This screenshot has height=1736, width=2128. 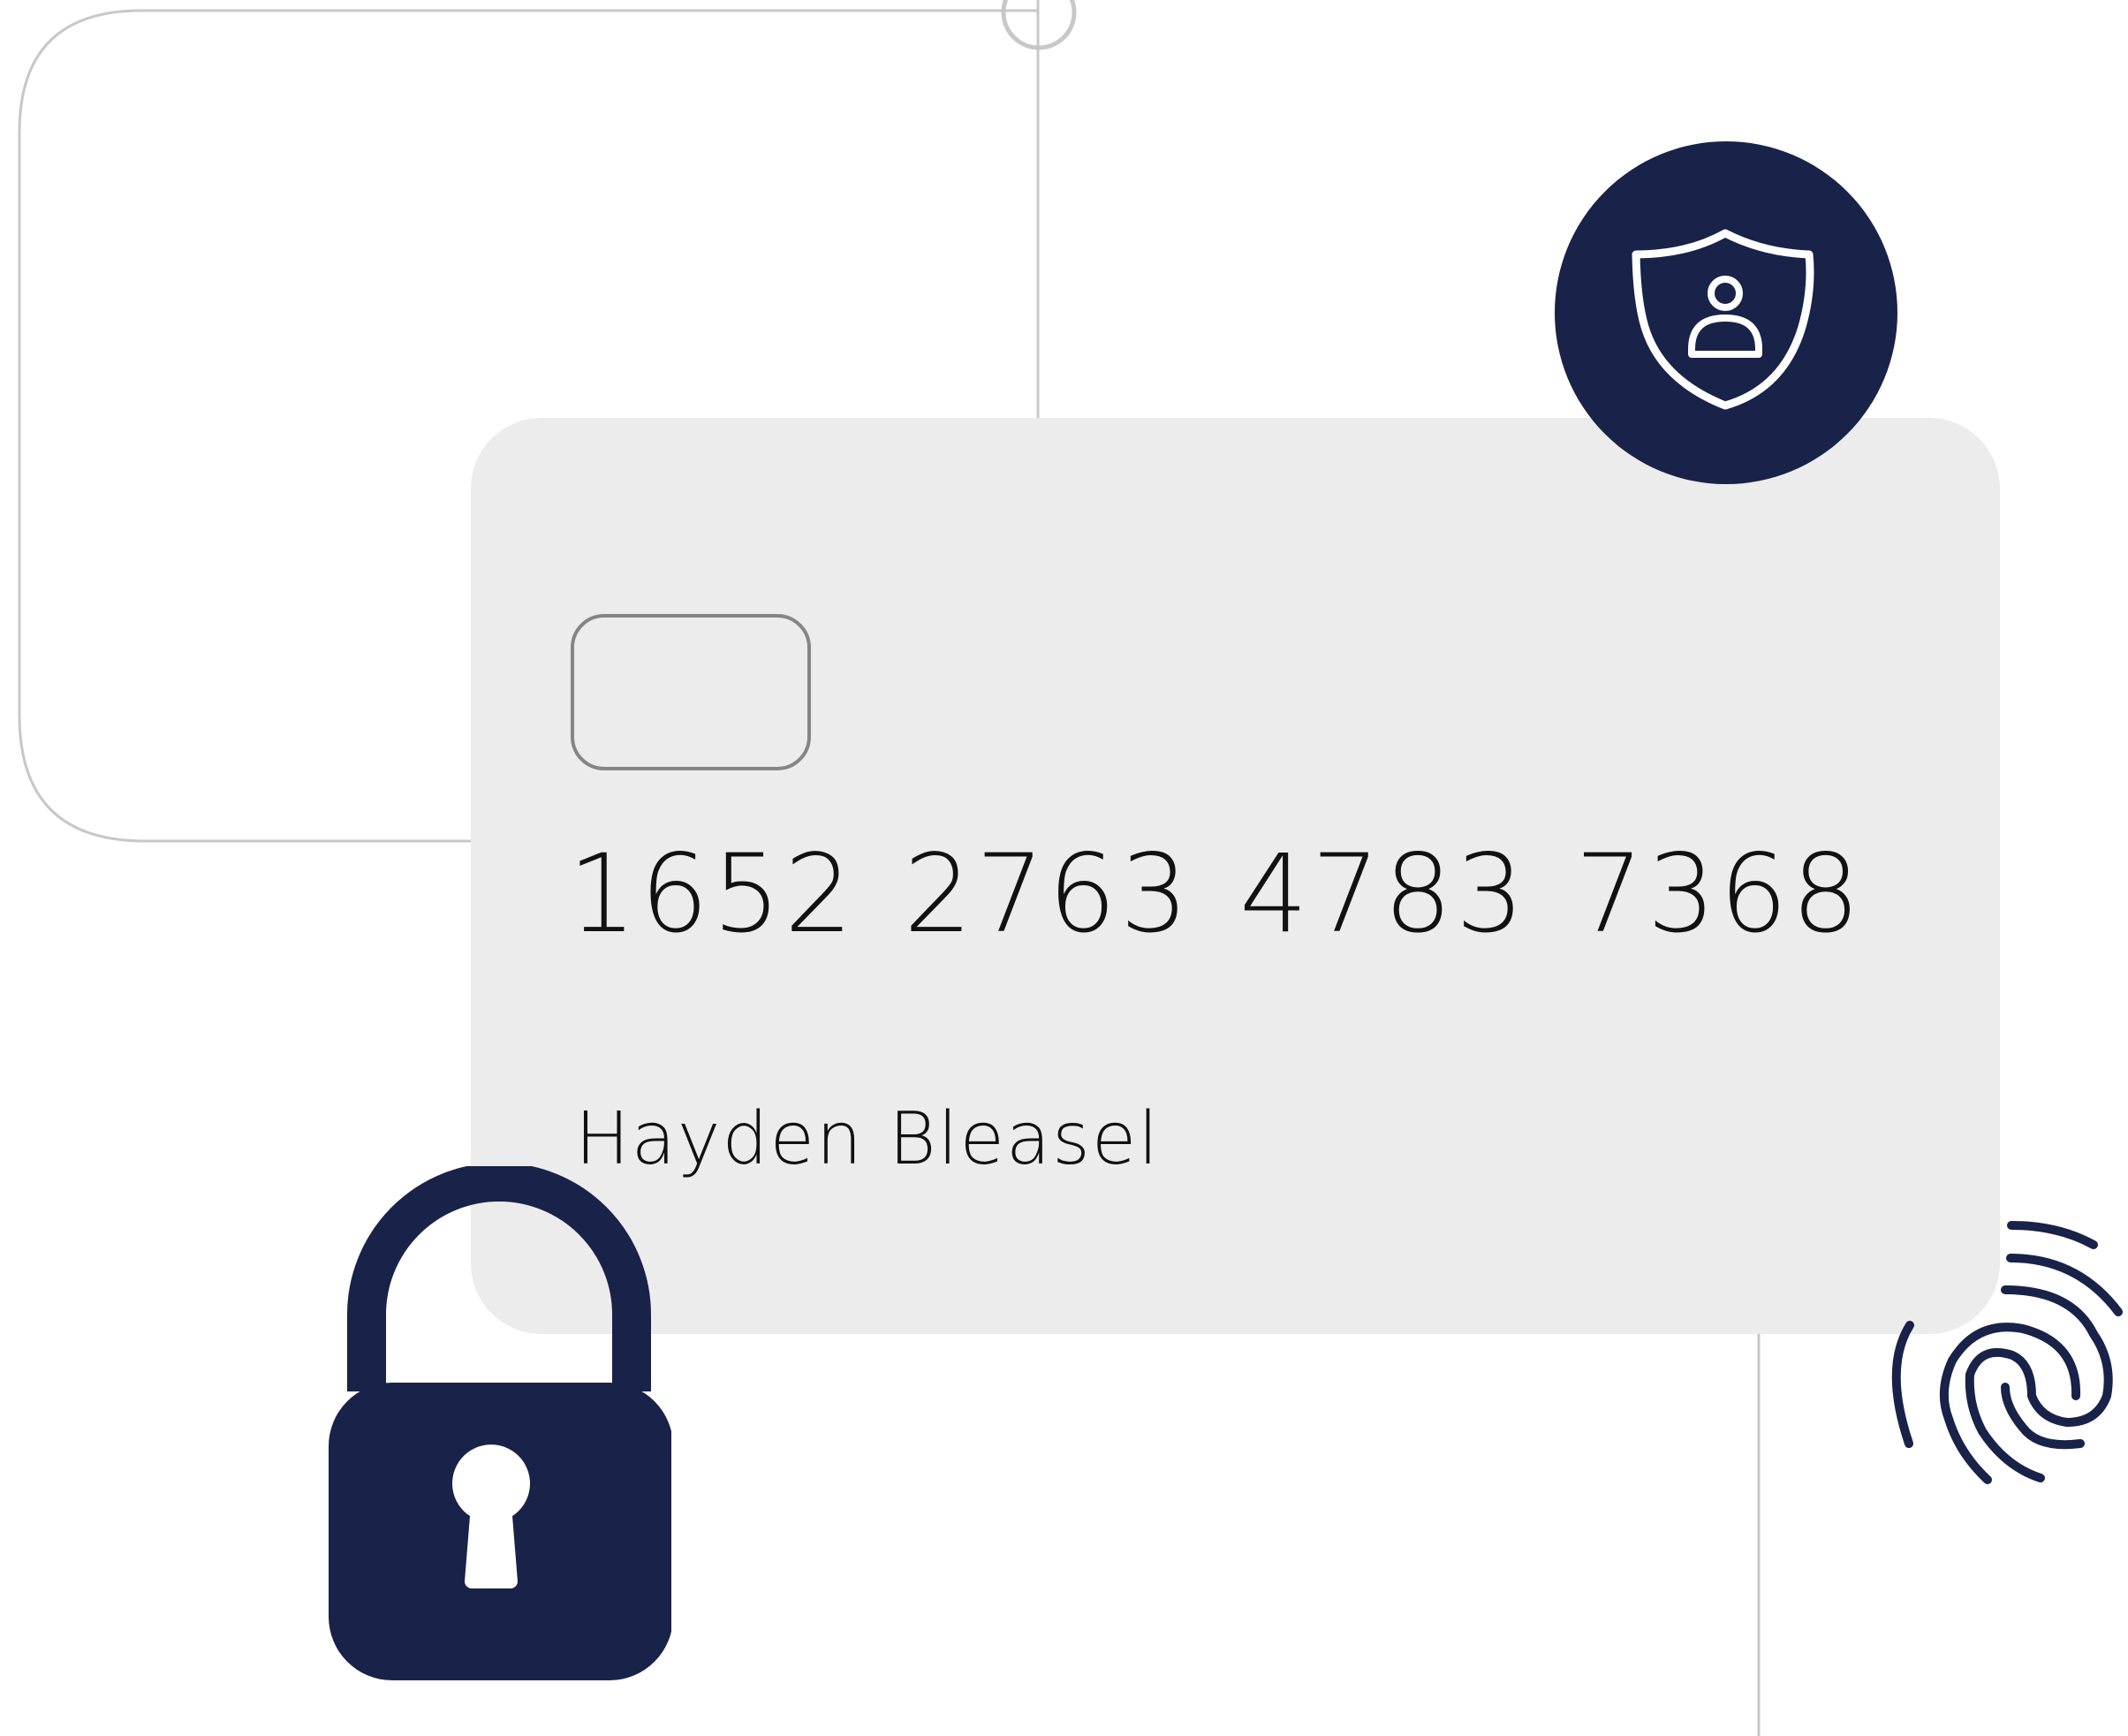 I want to click on padlock-icon, so click(x=500, y=1423).